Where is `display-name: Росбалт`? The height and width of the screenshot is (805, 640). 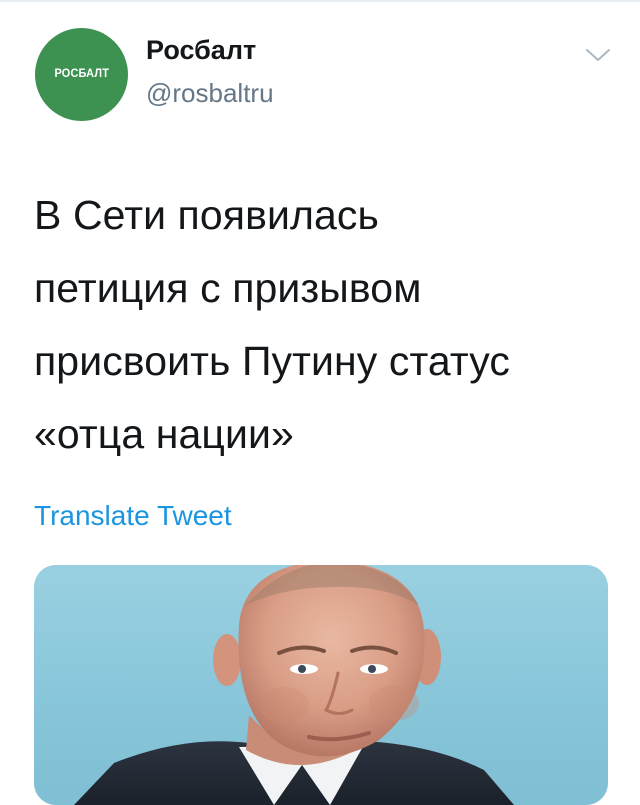
display-name: Росбалт is located at coordinates (201, 50).